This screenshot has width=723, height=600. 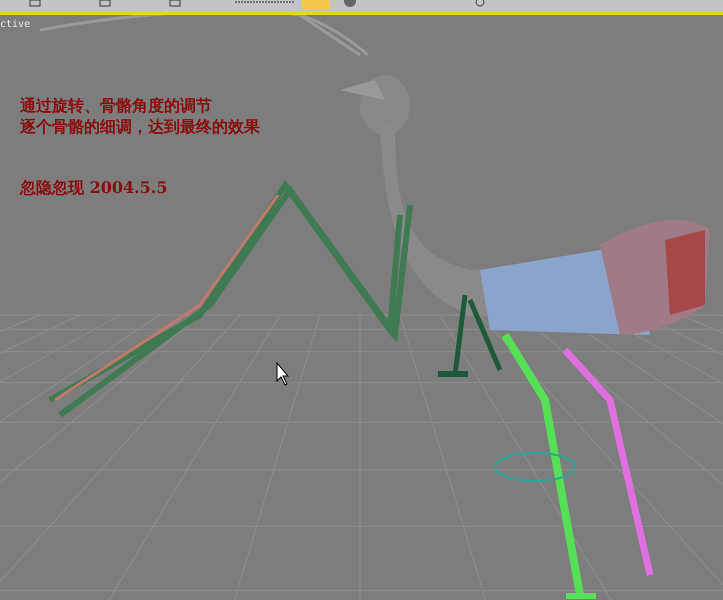 What do you see at coordinates (116, 105) in the screenshot?
I see `annotation-text: 通过旋转、骨骼角度的调节` at bounding box center [116, 105].